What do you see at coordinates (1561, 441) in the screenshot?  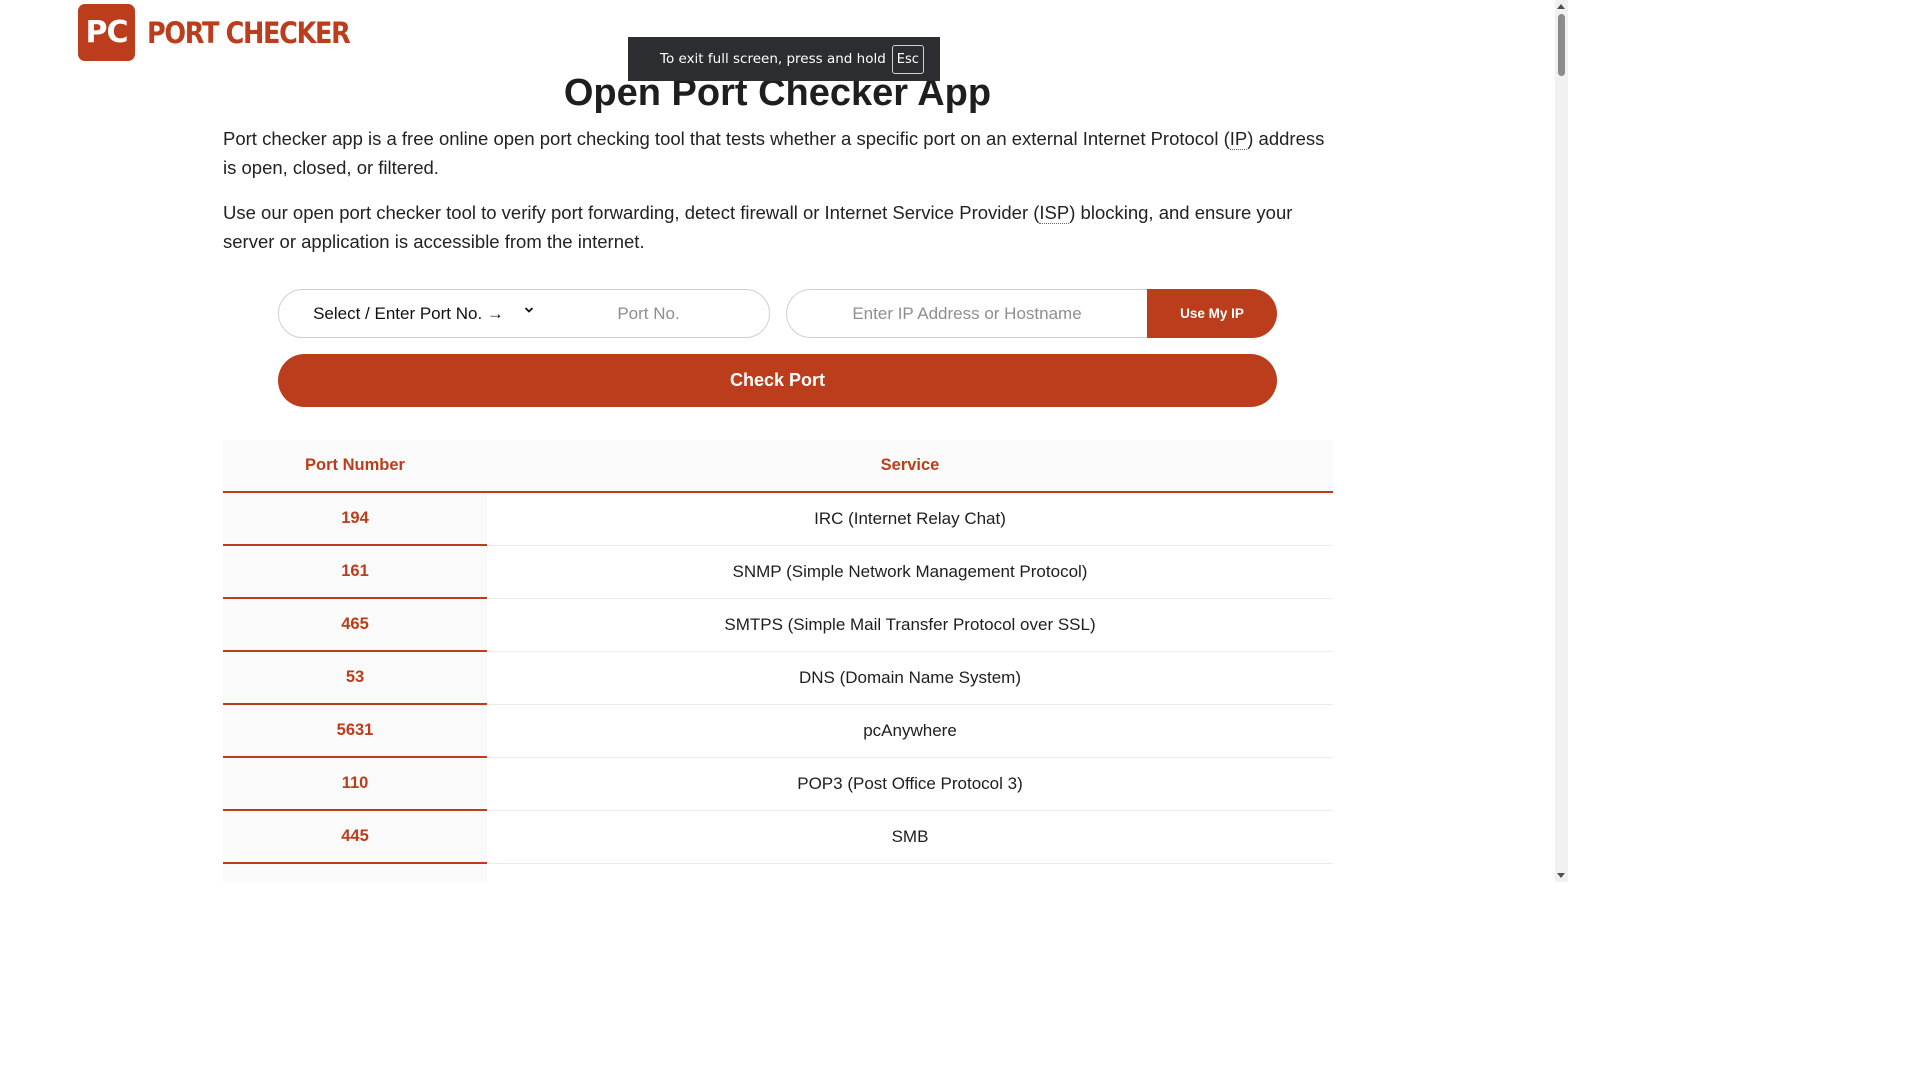 I see `vertical-scrollbar` at bounding box center [1561, 441].